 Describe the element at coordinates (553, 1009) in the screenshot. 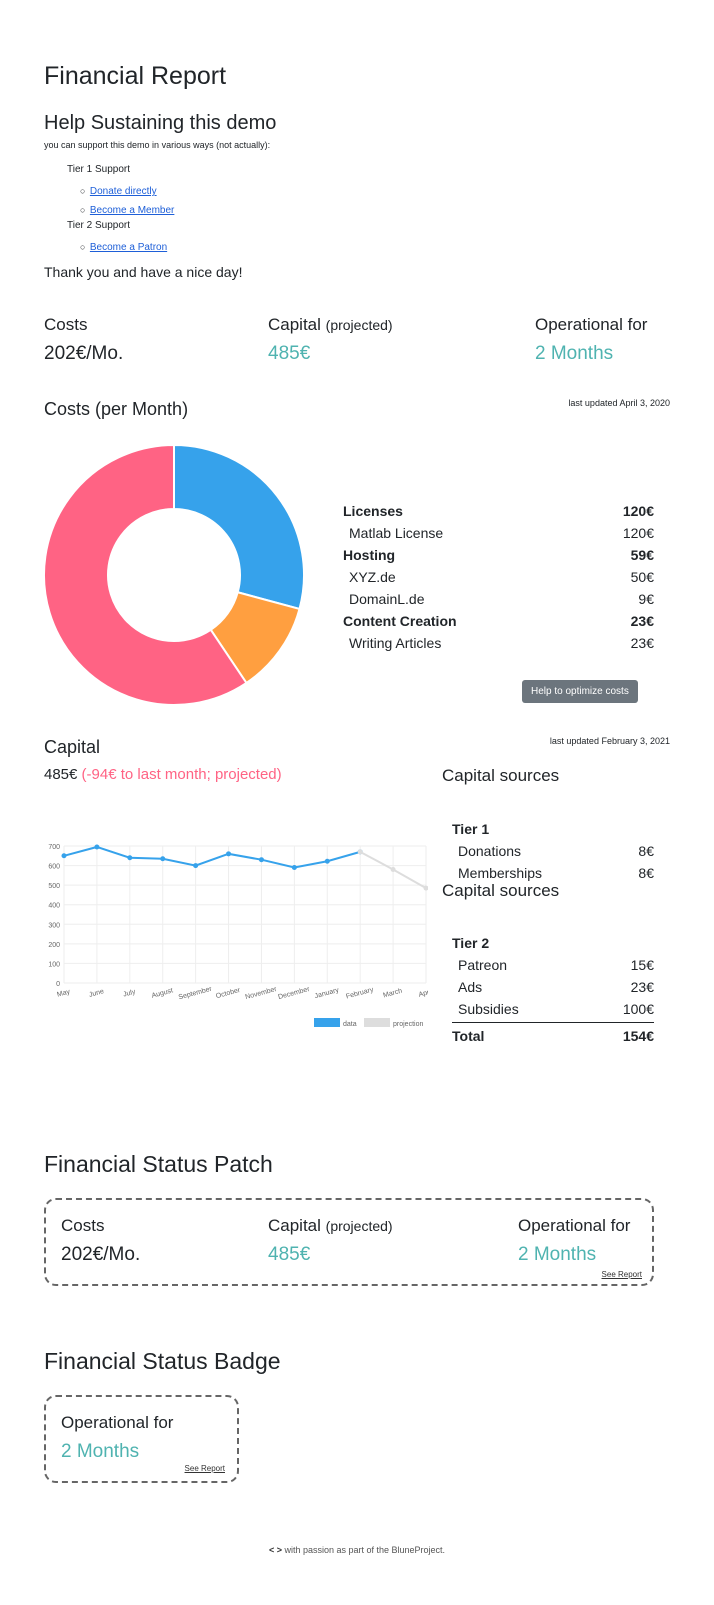

I see `tier2-source-row: Subsidies 100€` at that location.